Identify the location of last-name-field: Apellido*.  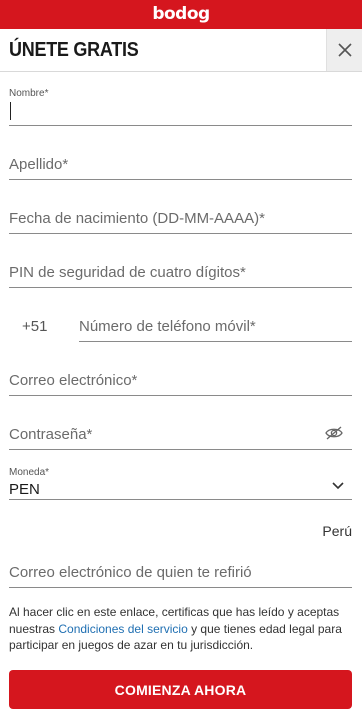
(180, 166).